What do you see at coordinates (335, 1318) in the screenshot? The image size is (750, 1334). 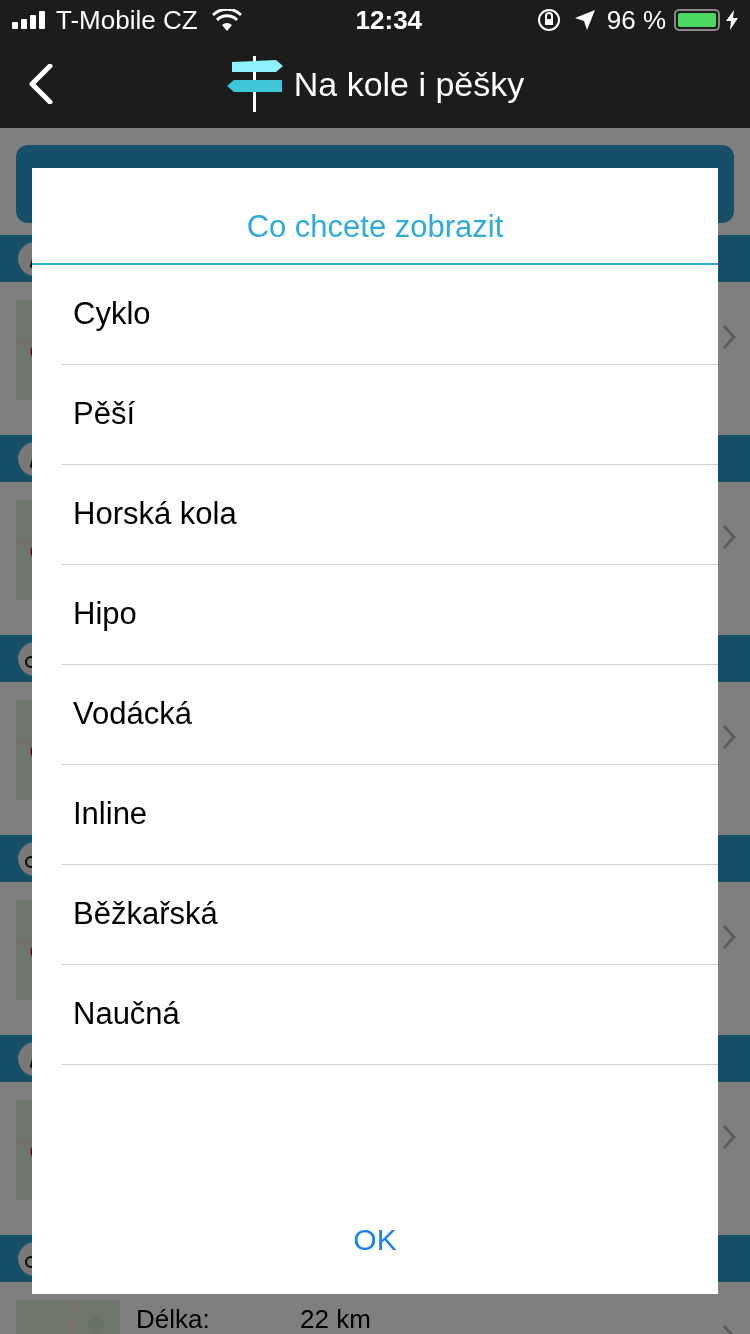 I see `length-value: 22 km` at bounding box center [335, 1318].